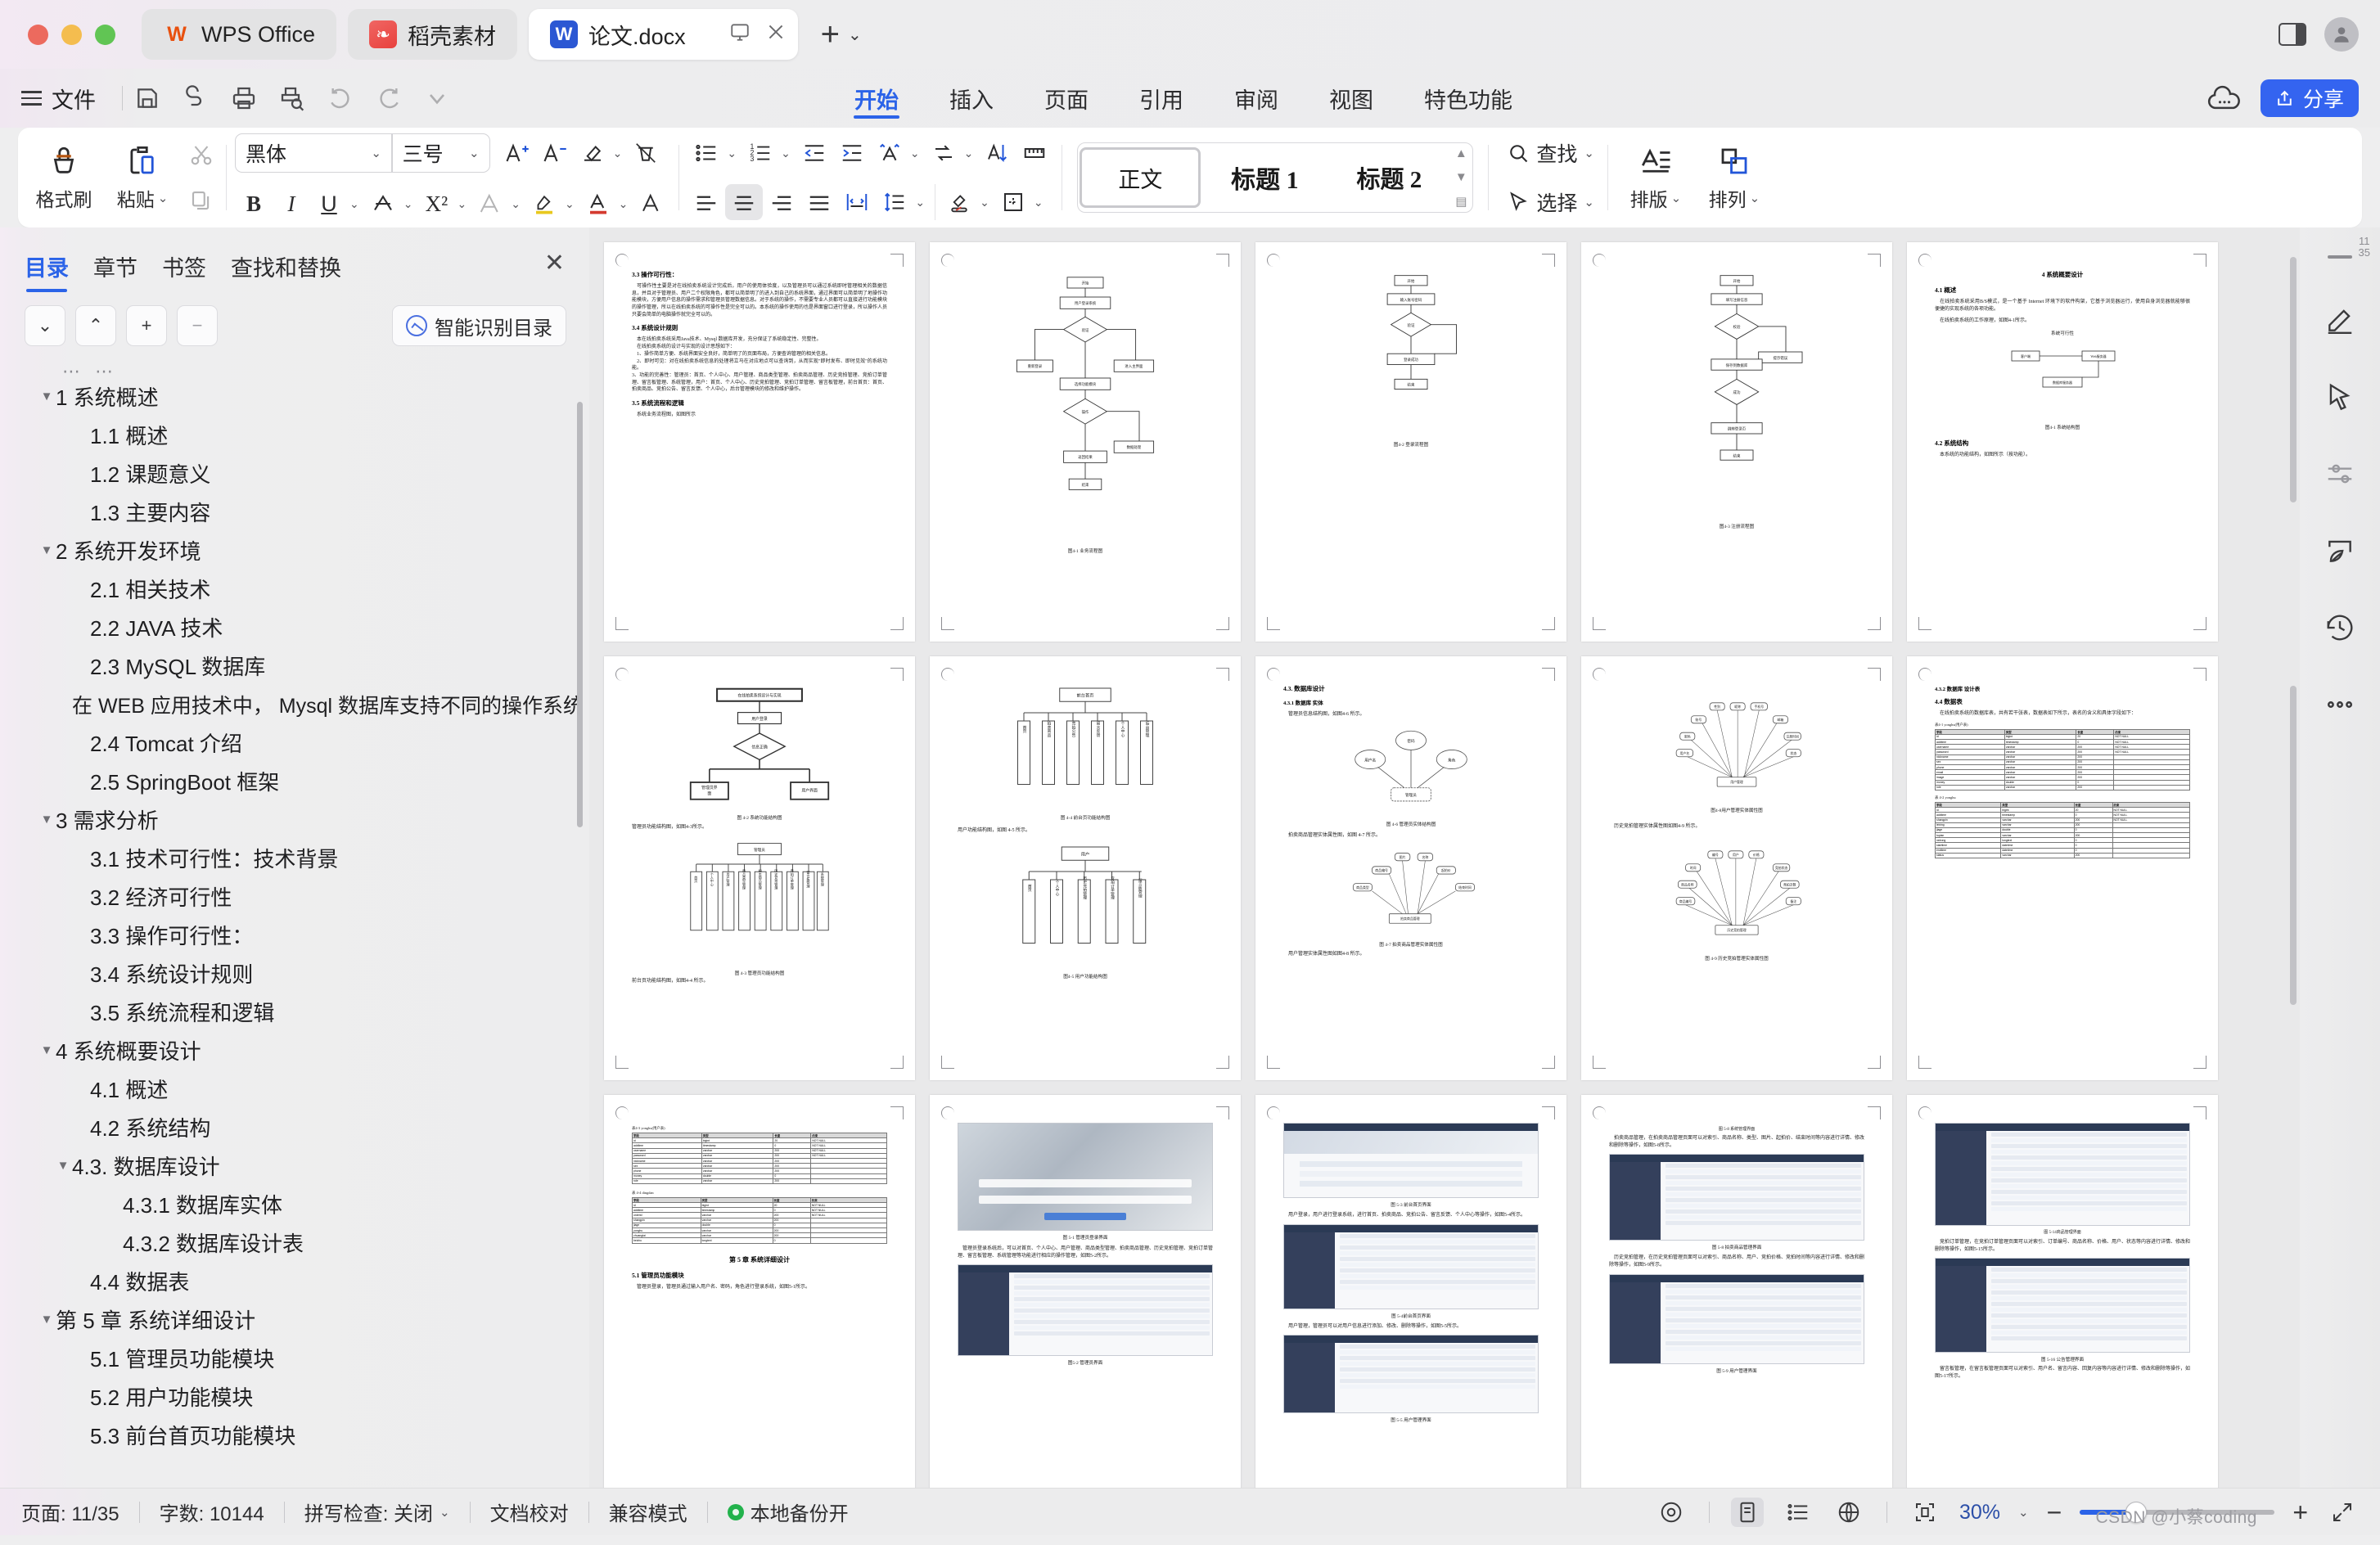 Image resolution: width=2380 pixels, height=1545 pixels. Describe the element at coordinates (295, 935) in the screenshot. I see `toc-item: 3.3 操作可行性：` at that location.